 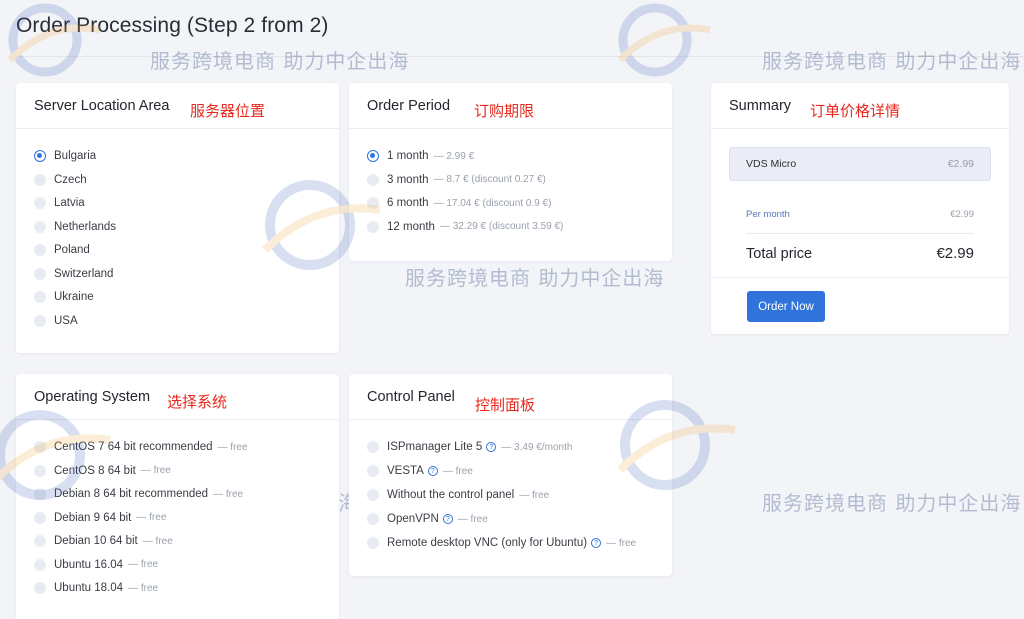 I want to click on location-option: Latvia, so click(x=59, y=203).